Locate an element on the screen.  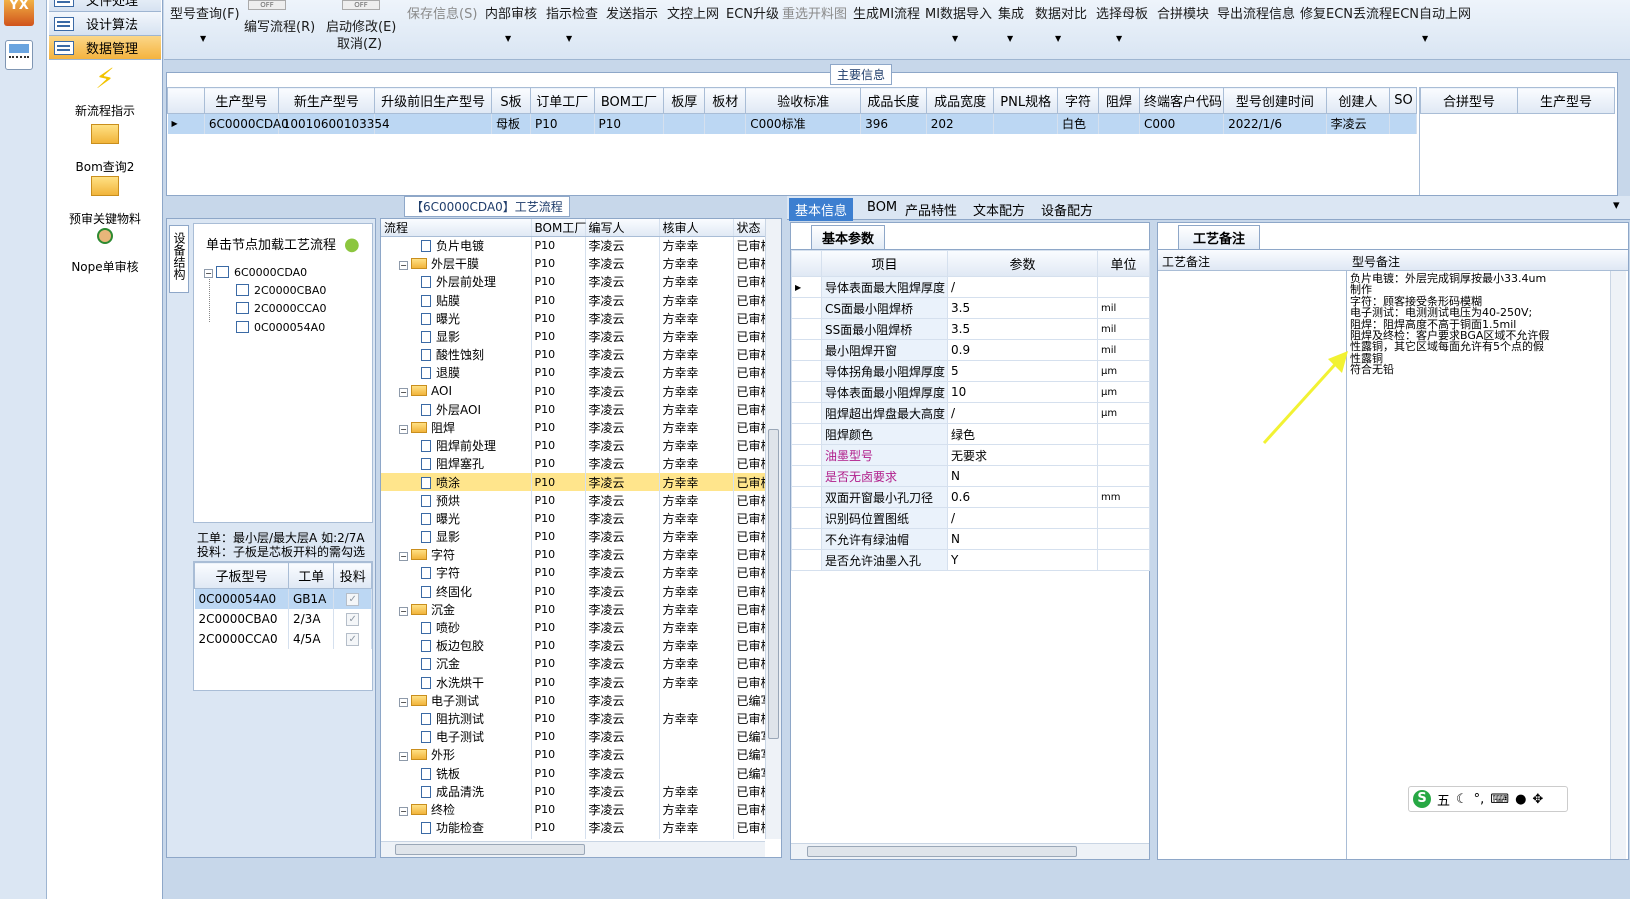
reselect-cutting-button: 重选开料图 is located at coordinates (814, 12).